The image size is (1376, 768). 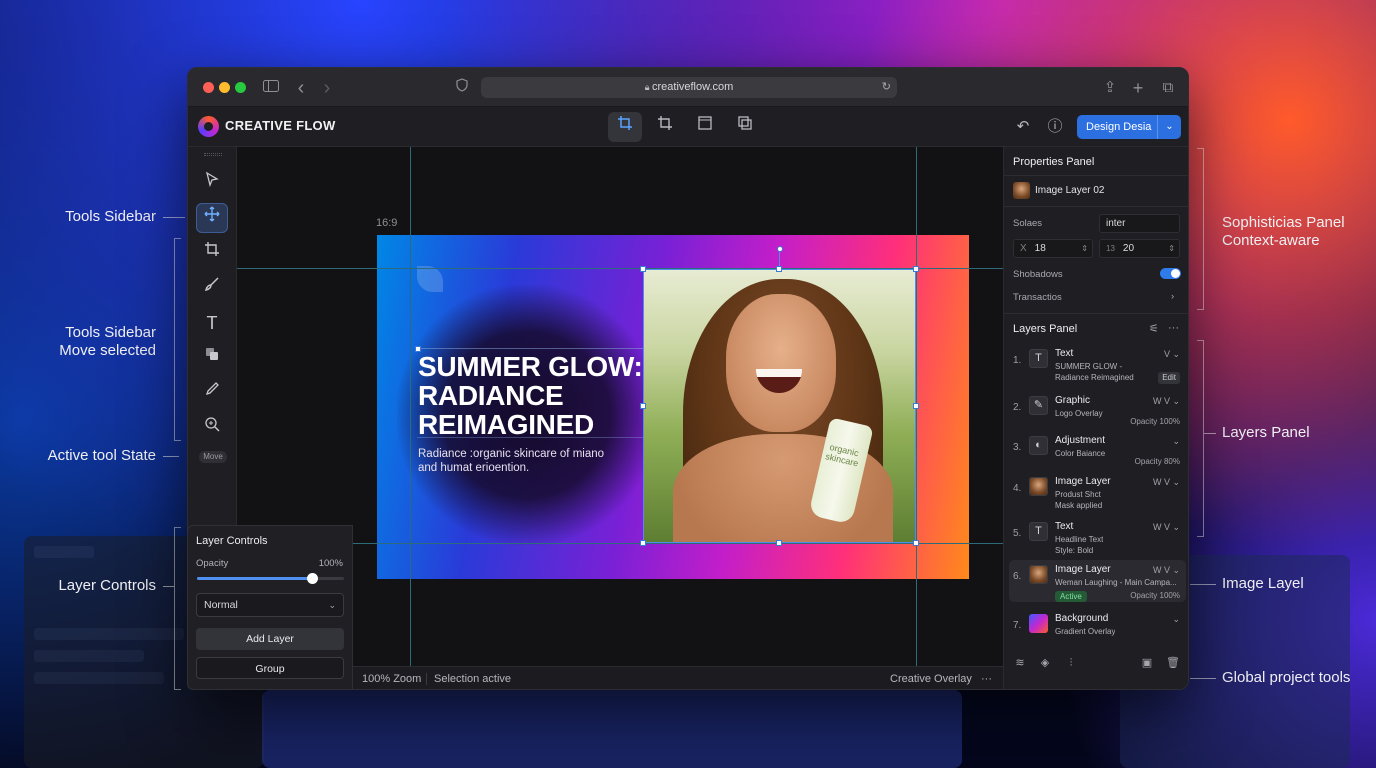 What do you see at coordinates (1172, 296) in the screenshot?
I see `chevron-right-icon: ›` at bounding box center [1172, 296].